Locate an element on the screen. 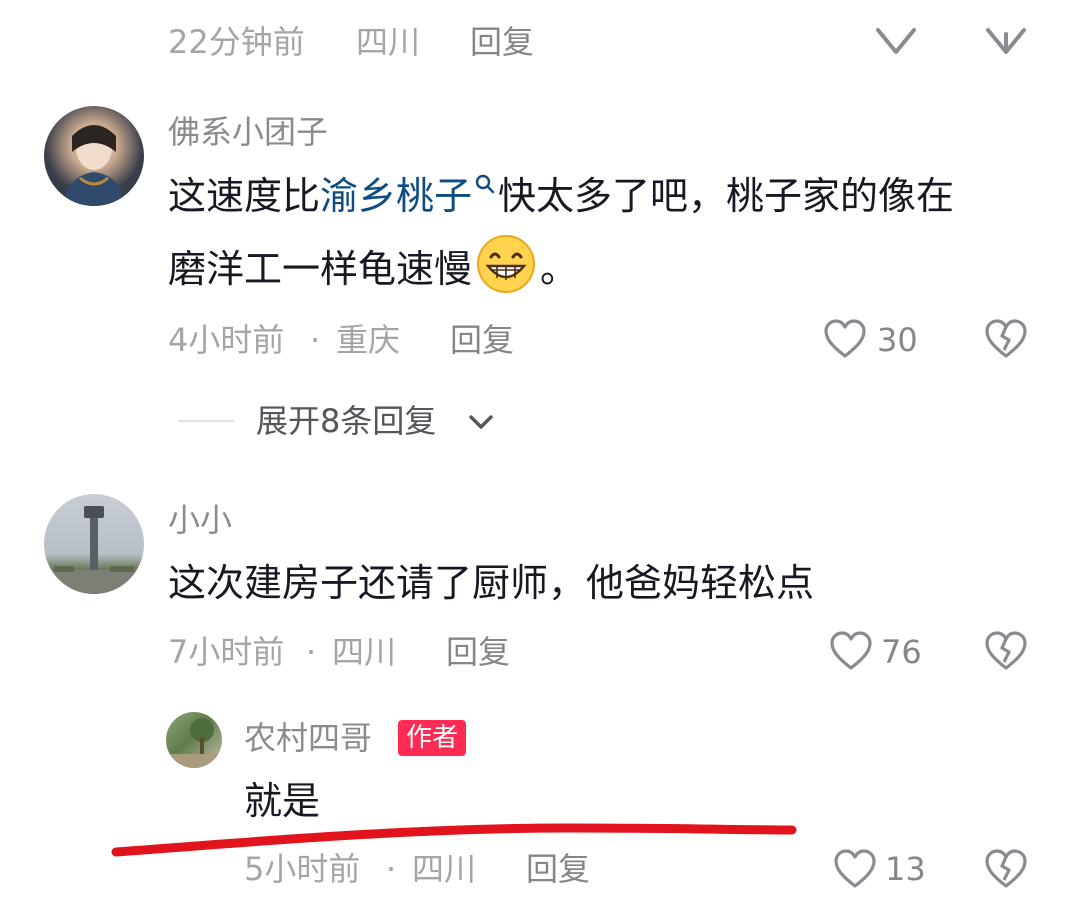  comment-text-line2: 磨洋工一样龟速慢 。 is located at coordinates (608, 268).